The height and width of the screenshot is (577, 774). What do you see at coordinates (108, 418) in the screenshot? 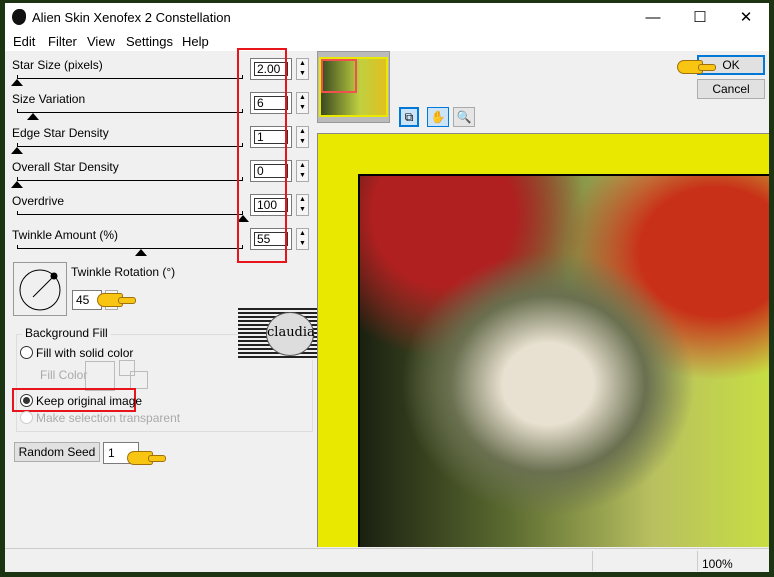
I see `transparent-label: Make selection transparent` at bounding box center [108, 418].